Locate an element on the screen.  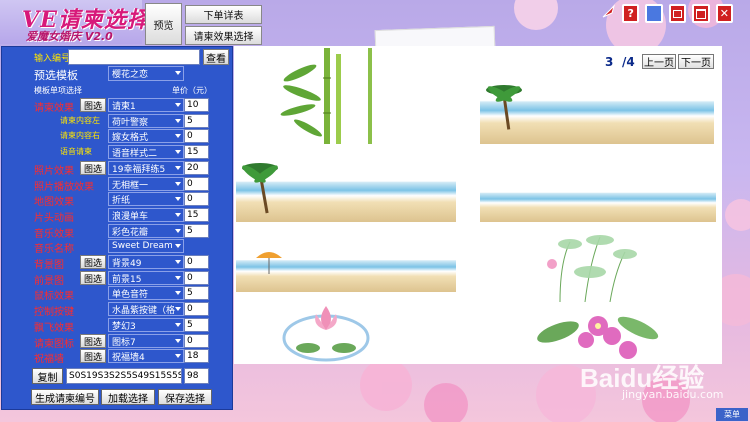
option-select: 单色音符 is located at coordinates (146, 293).